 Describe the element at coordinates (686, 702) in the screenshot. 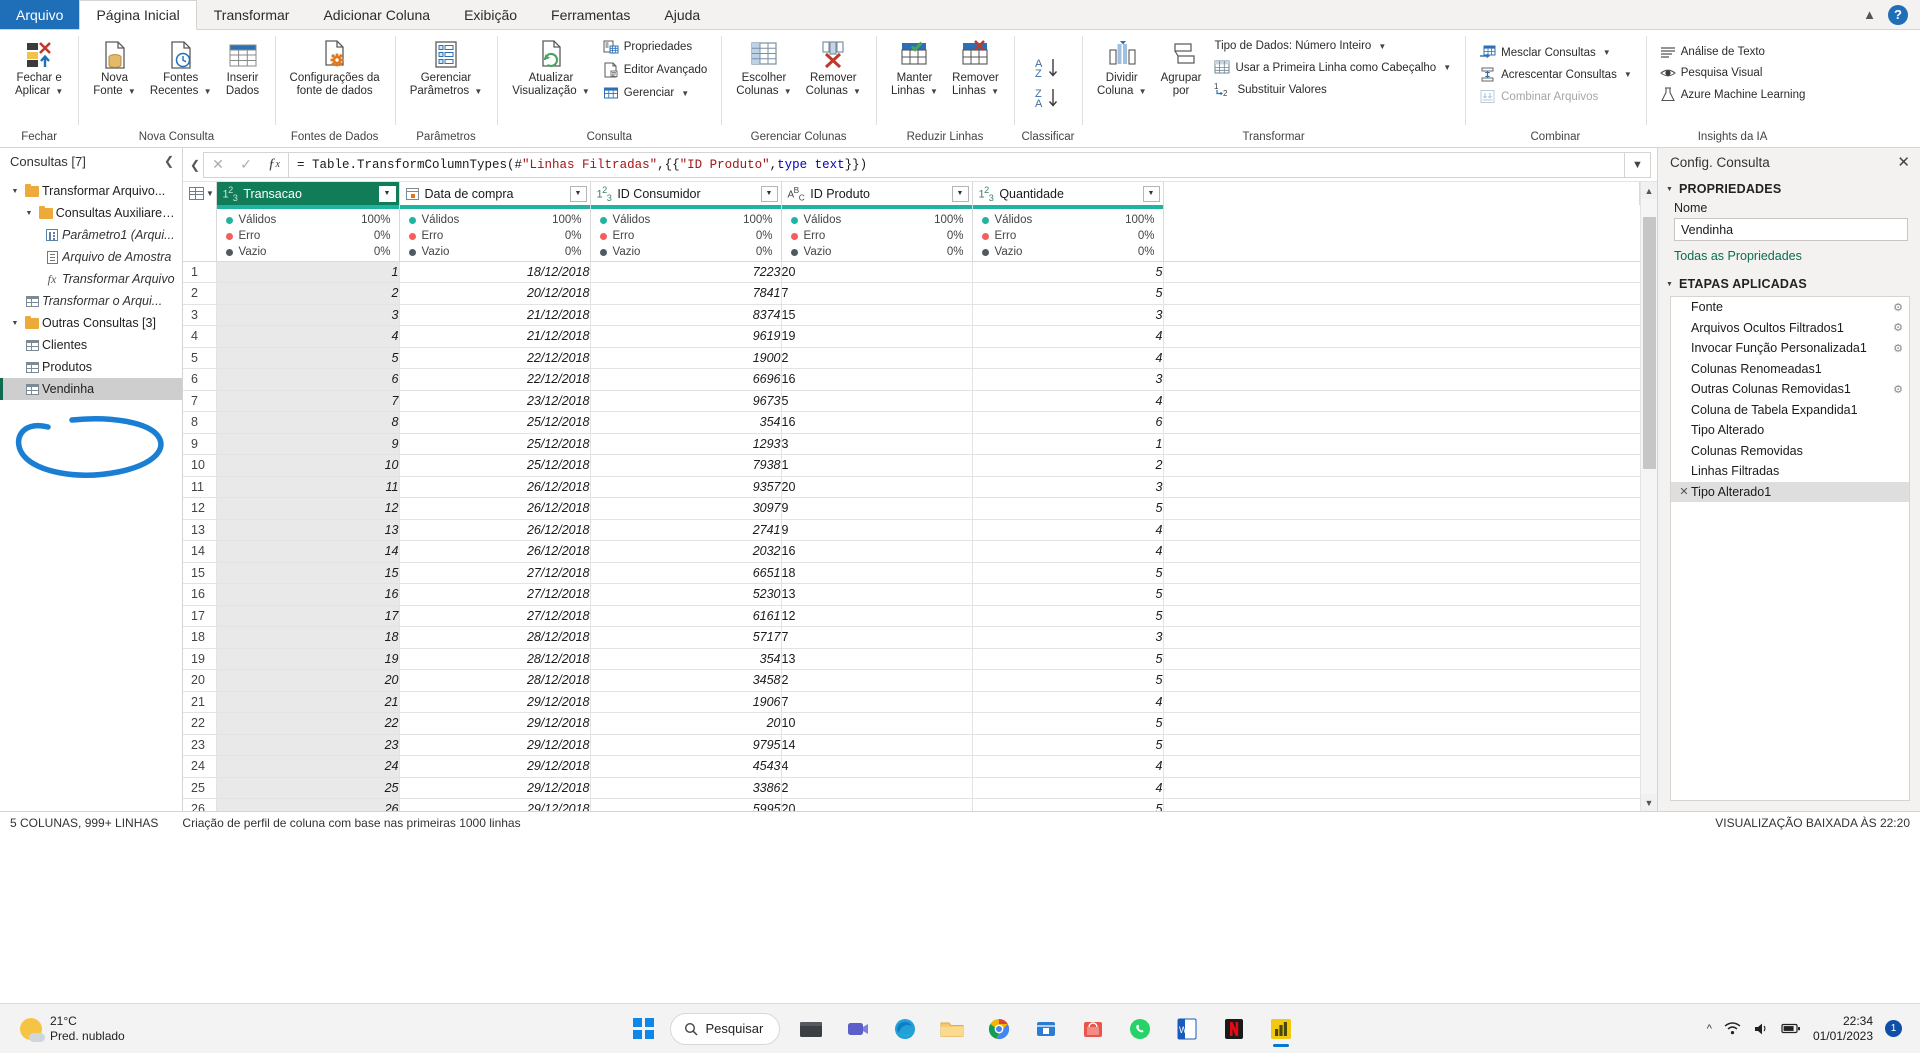

I see `cell-id-consumidor: 1906` at that location.